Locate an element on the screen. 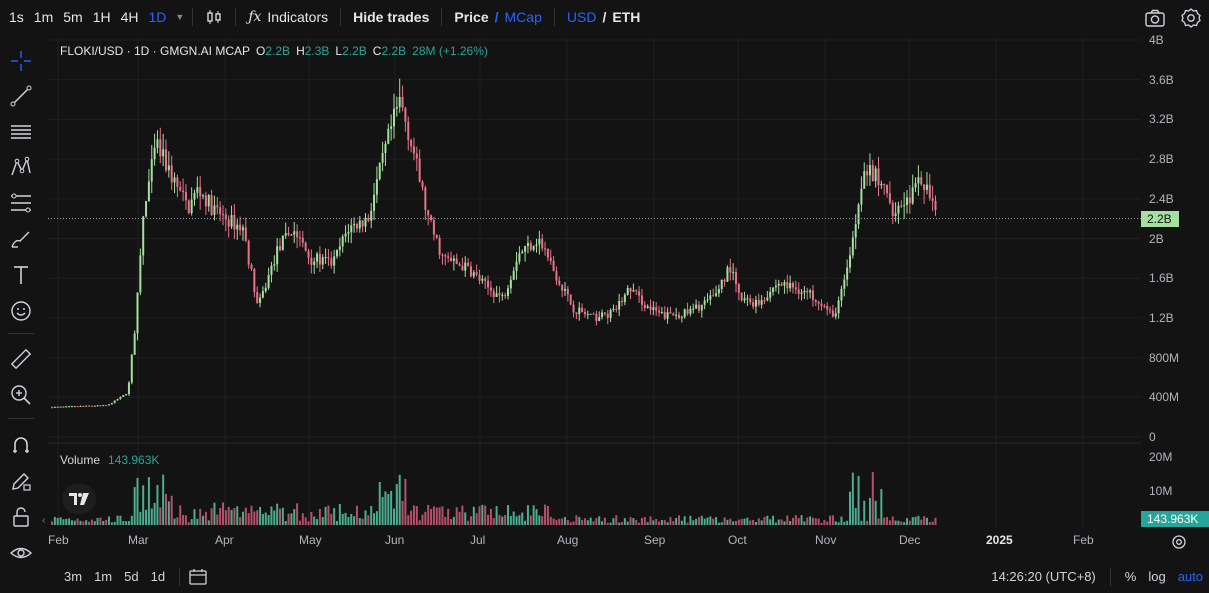 The height and width of the screenshot is (593, 1209). range-3m: 3m is located at coordinates (73, 576).